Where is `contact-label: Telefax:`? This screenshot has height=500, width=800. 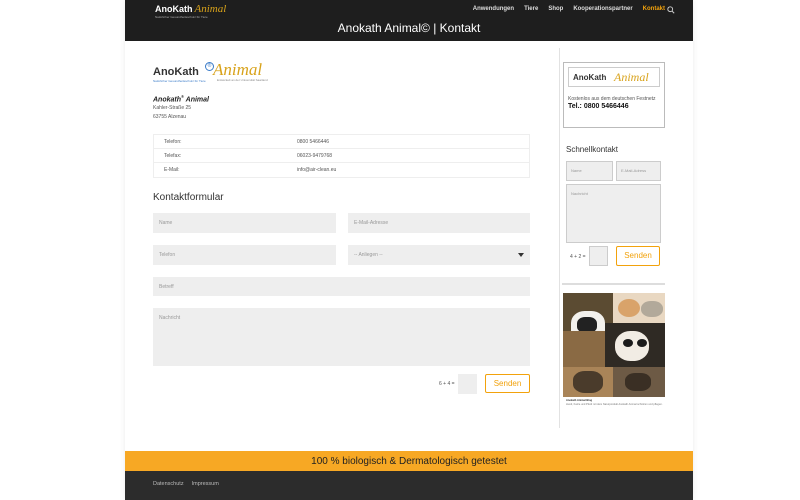 contact-label: Telefax: is located at coordinates (173, 155).